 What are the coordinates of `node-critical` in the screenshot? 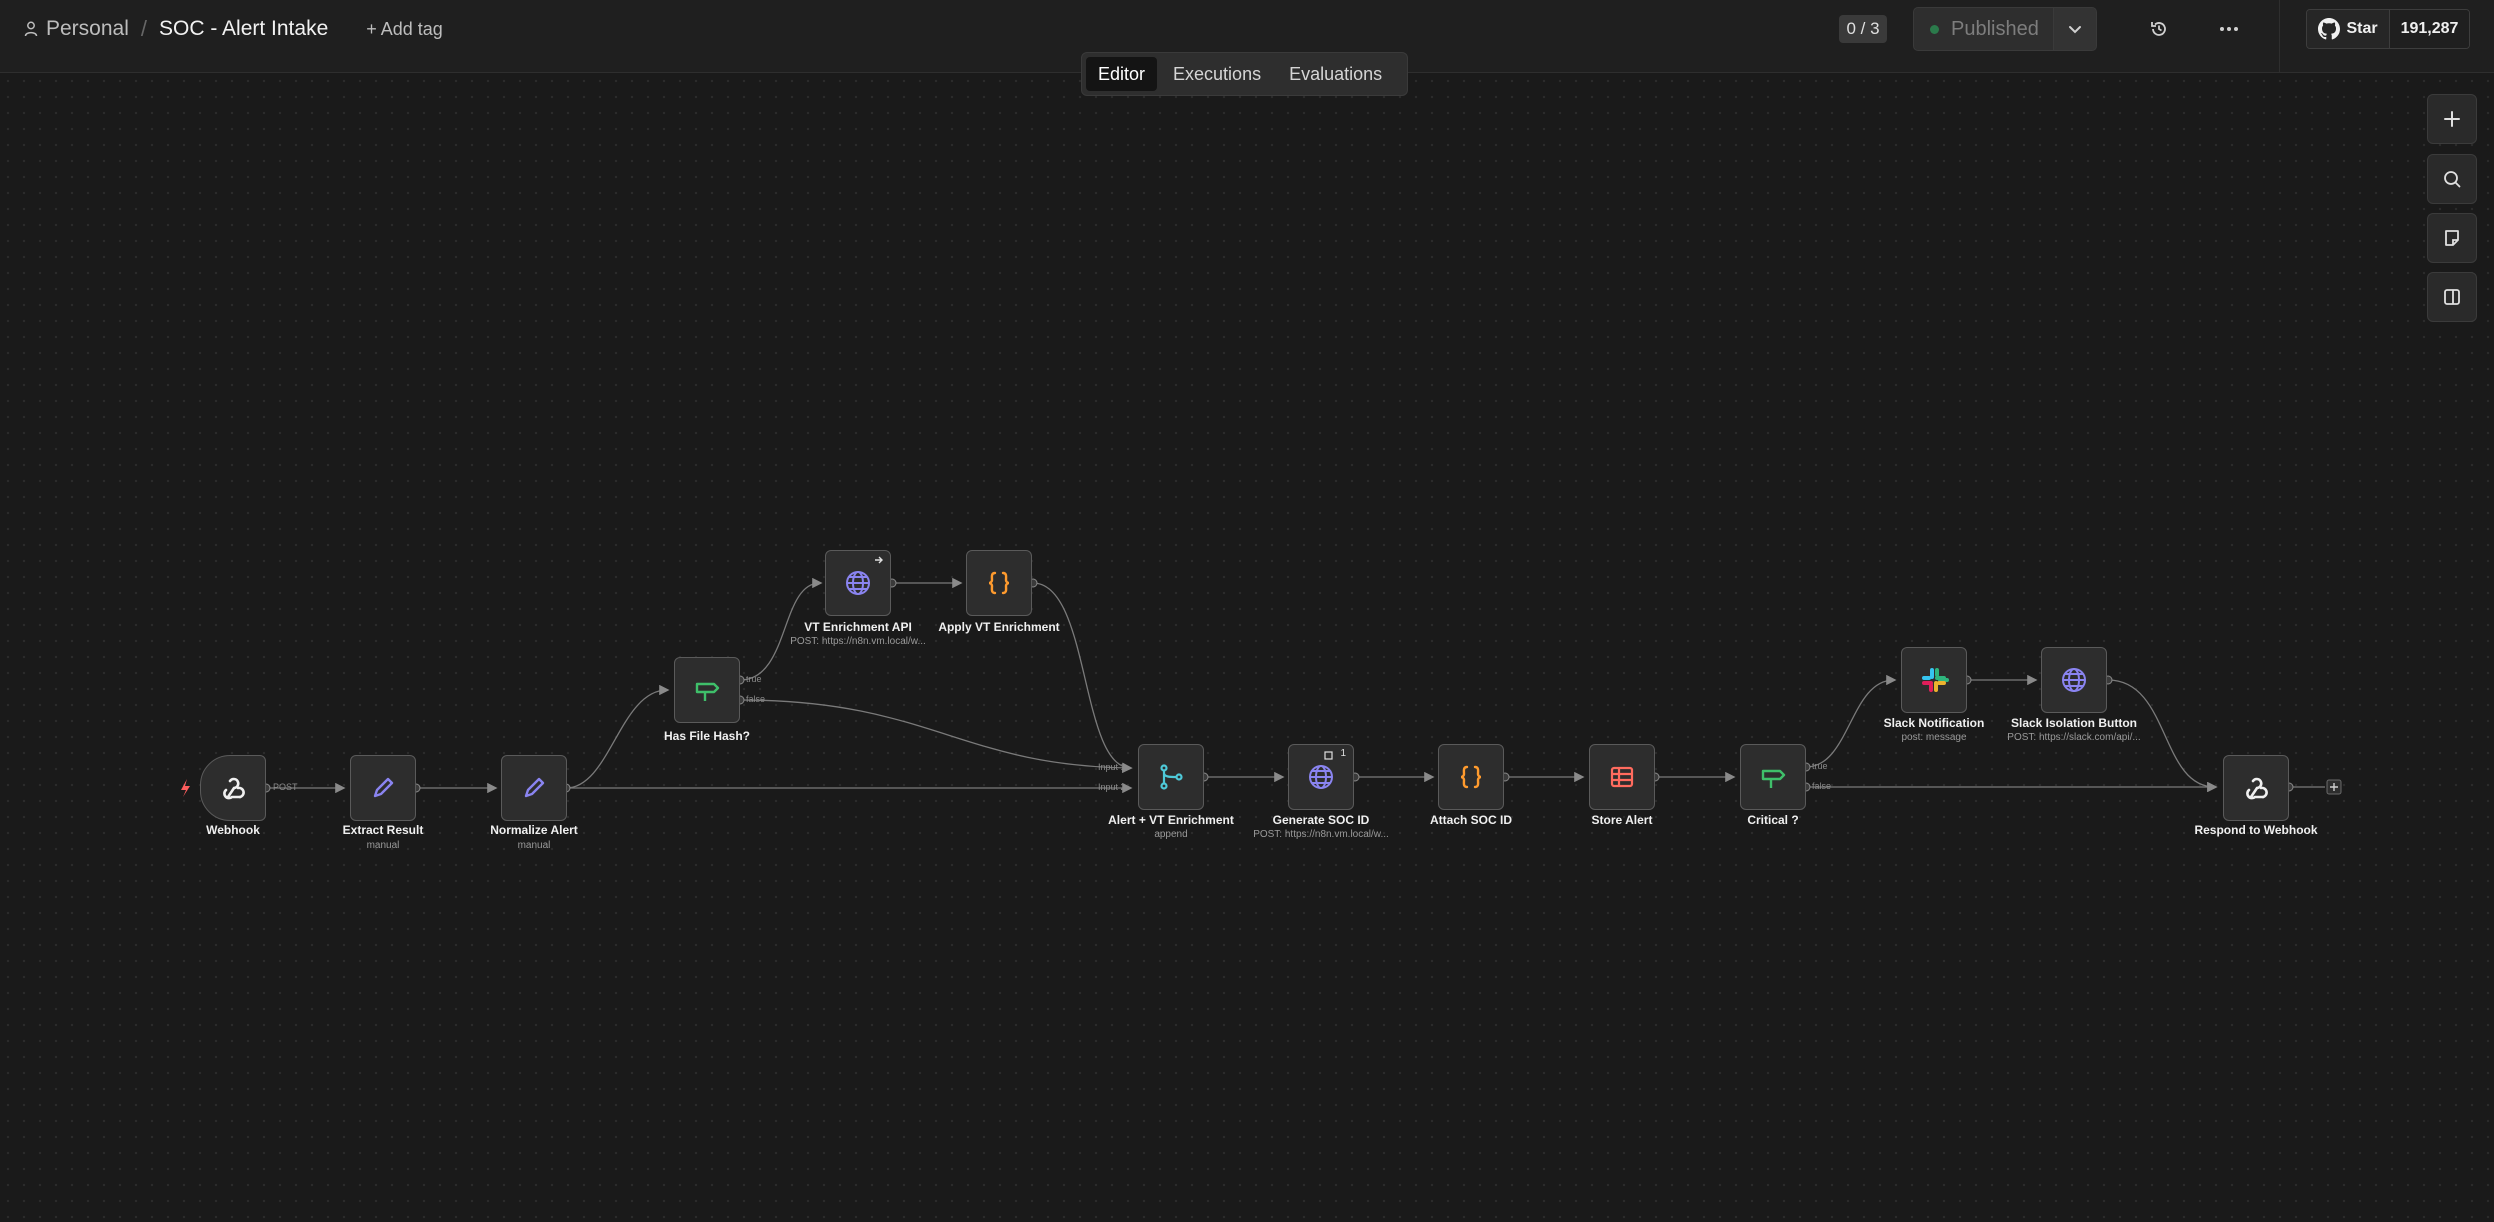 It's located at (1773, 777).